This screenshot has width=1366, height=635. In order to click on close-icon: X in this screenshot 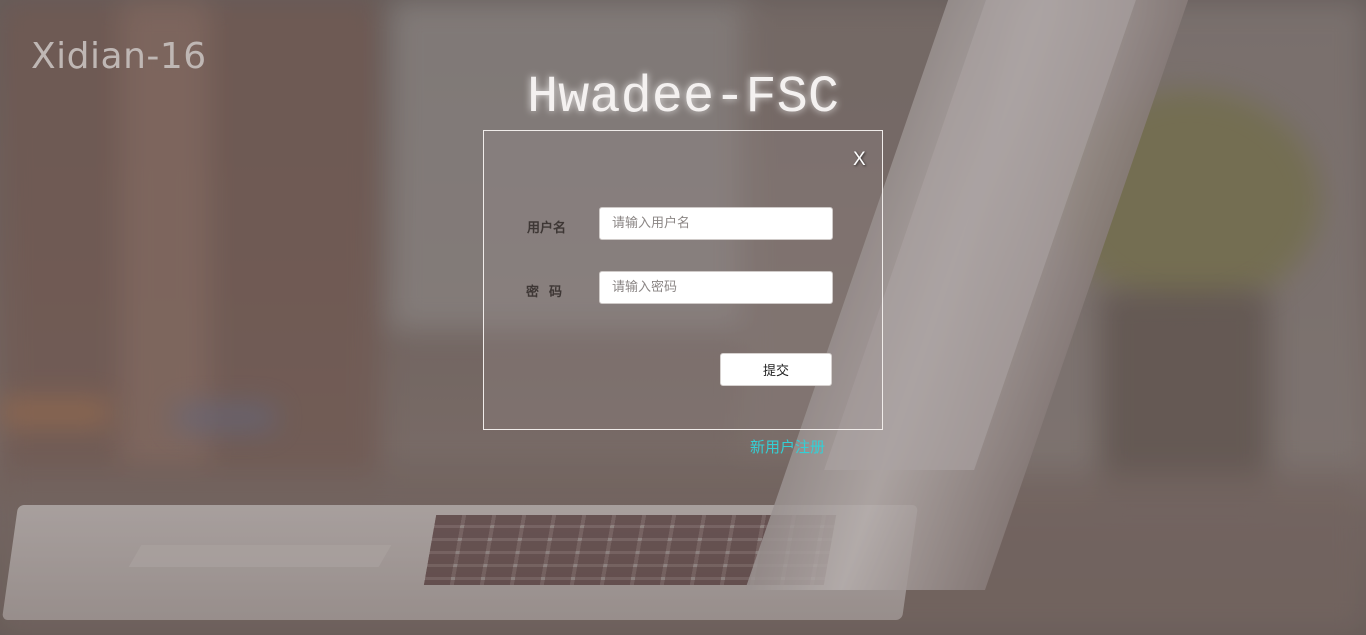, I will do `click(859, 160)`.